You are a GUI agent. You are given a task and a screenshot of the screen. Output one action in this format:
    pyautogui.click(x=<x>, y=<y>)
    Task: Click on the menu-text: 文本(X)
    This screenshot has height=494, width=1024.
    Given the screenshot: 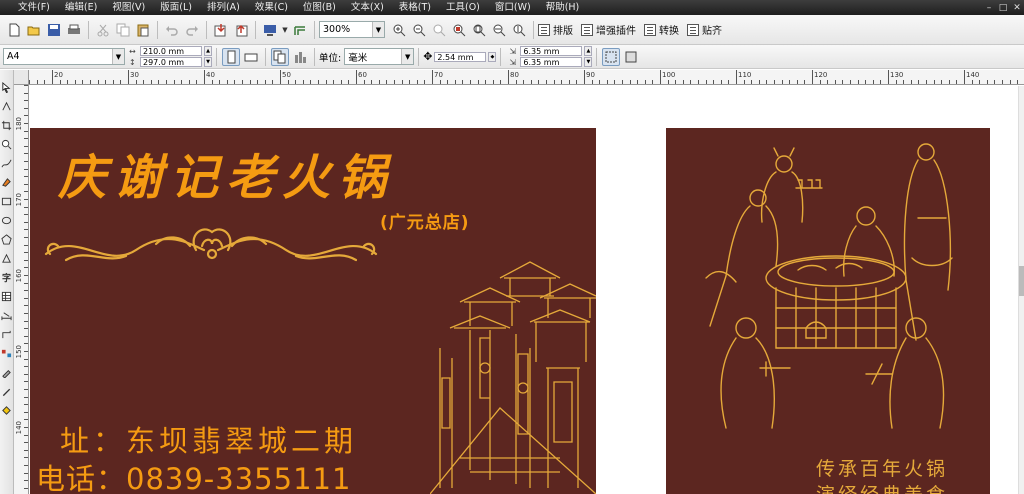 What is the action you would take?
    pyautogui.click(x=366, y=7)
    